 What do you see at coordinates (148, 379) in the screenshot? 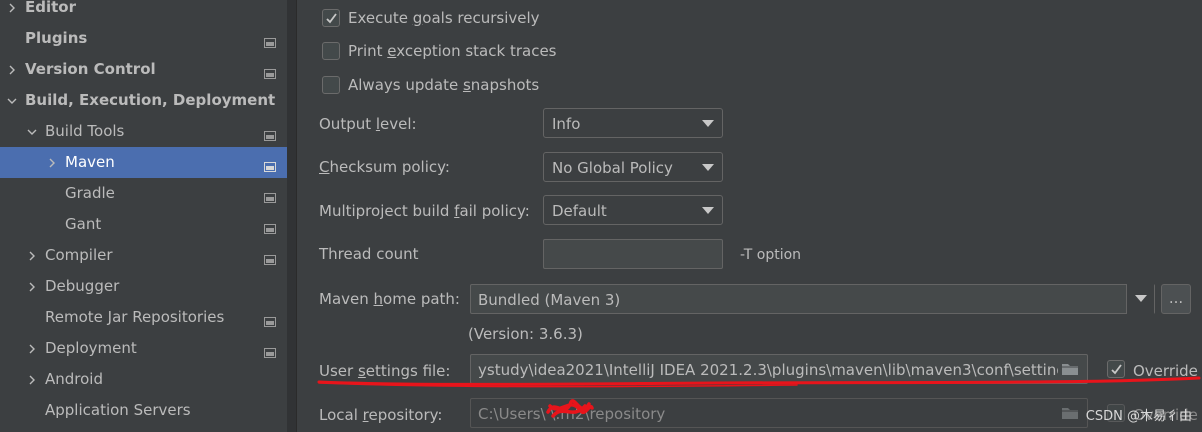
I see `sidebar-item-android: Android` at bounding box center [148, 379].